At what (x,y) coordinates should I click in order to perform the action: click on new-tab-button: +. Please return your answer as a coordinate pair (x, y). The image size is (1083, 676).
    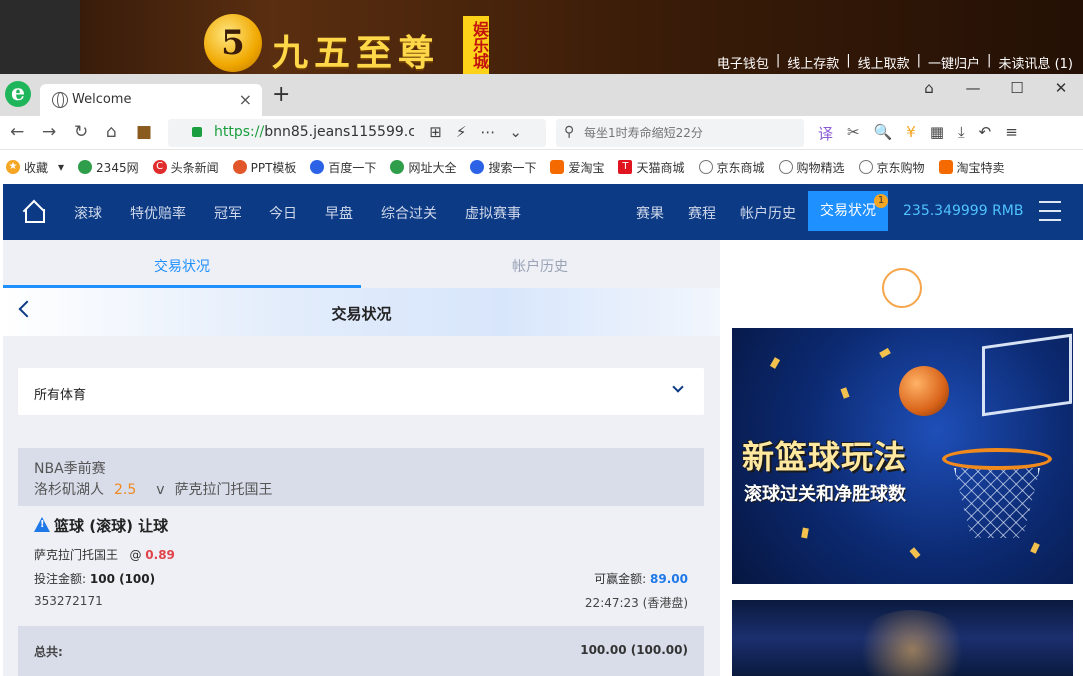
    Looking at the image, I should click on (281, 95).